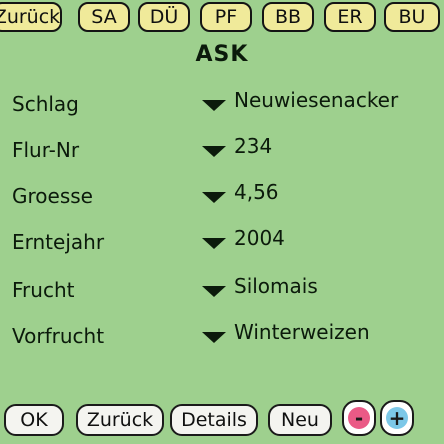  I want to click on field-row-frucht: Frucht Silomais, so click(222, 292).